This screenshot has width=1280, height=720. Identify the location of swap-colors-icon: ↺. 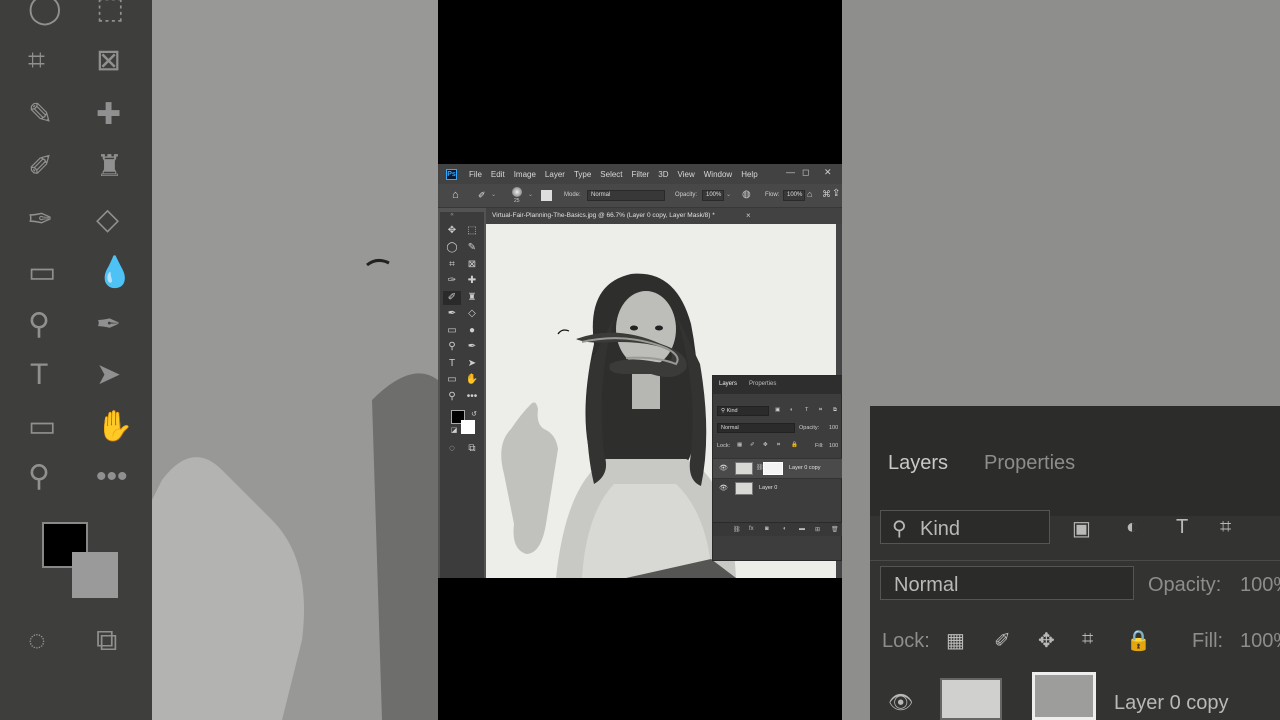
(474, 415).